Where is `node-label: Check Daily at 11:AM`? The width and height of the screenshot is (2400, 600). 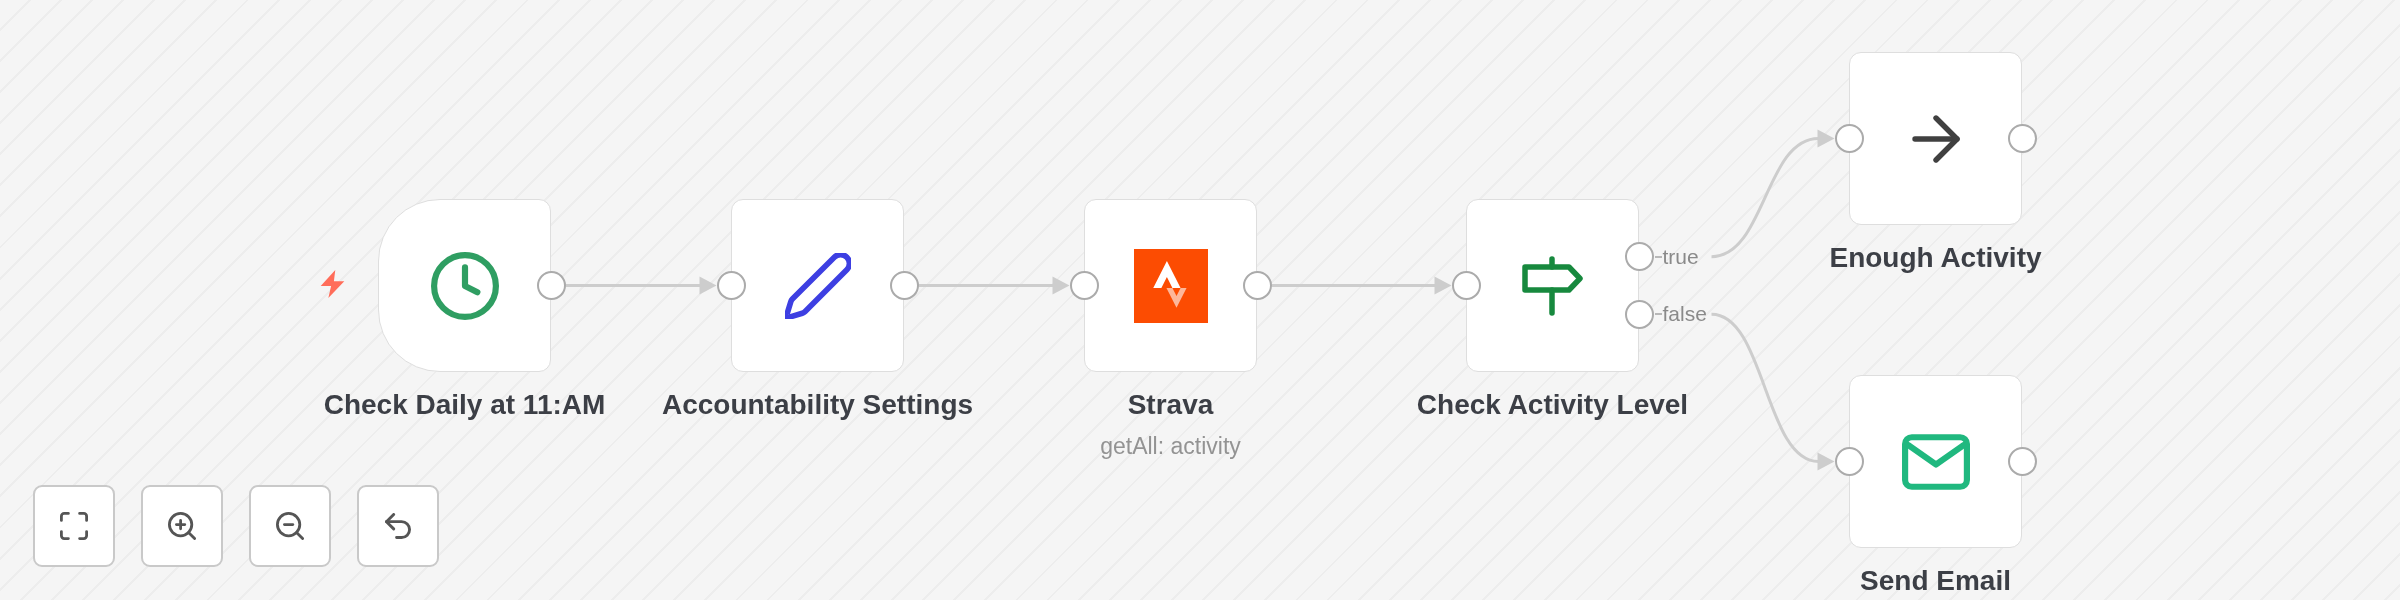 node-label: Check Daily at 11:AM is located at coordinates (464, 405).